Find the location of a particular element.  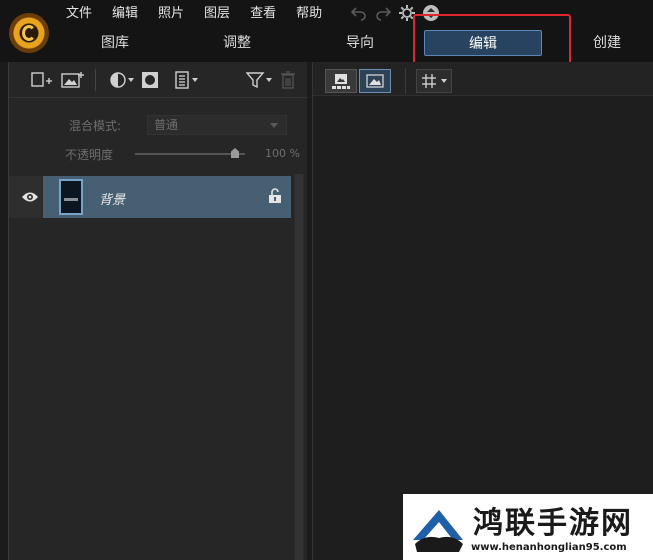

opacity-value: 100 % is located at coordinates (282, 153).